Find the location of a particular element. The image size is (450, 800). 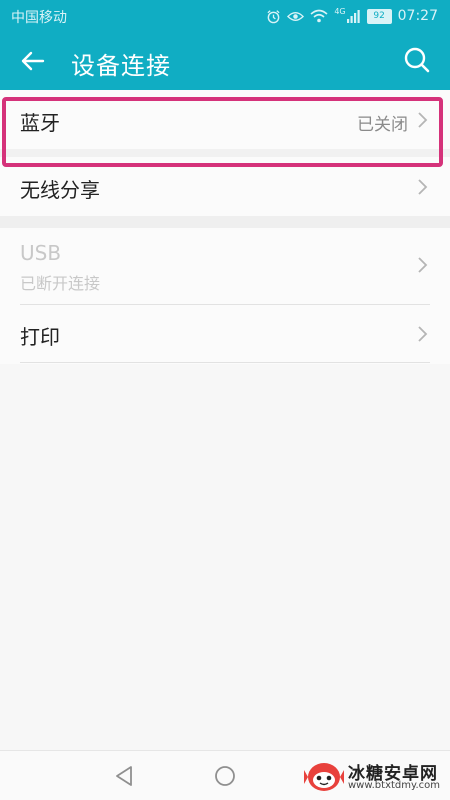

back-button is located at coordinates (32, 61).